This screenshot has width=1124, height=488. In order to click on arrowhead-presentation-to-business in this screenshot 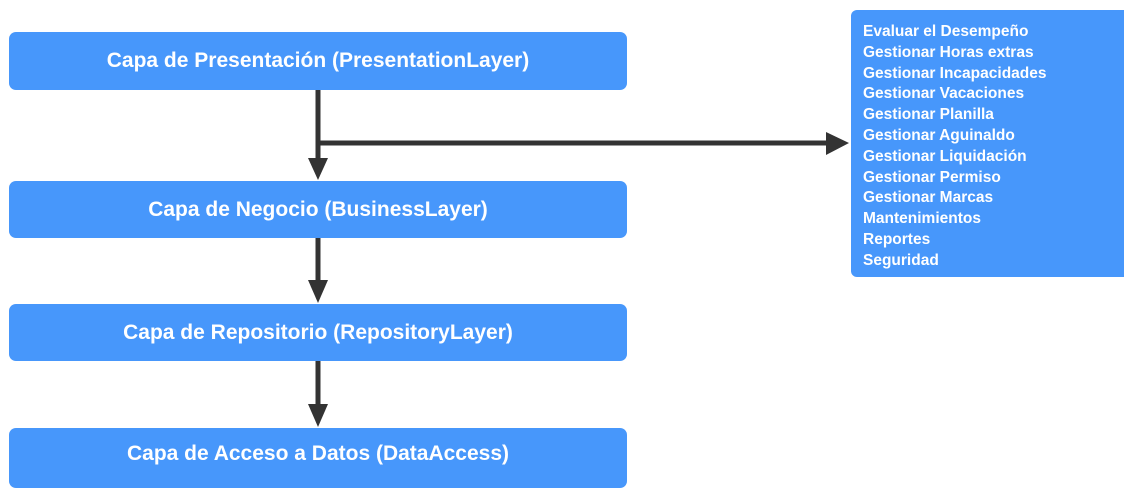, I will do `click(318, 169)`.